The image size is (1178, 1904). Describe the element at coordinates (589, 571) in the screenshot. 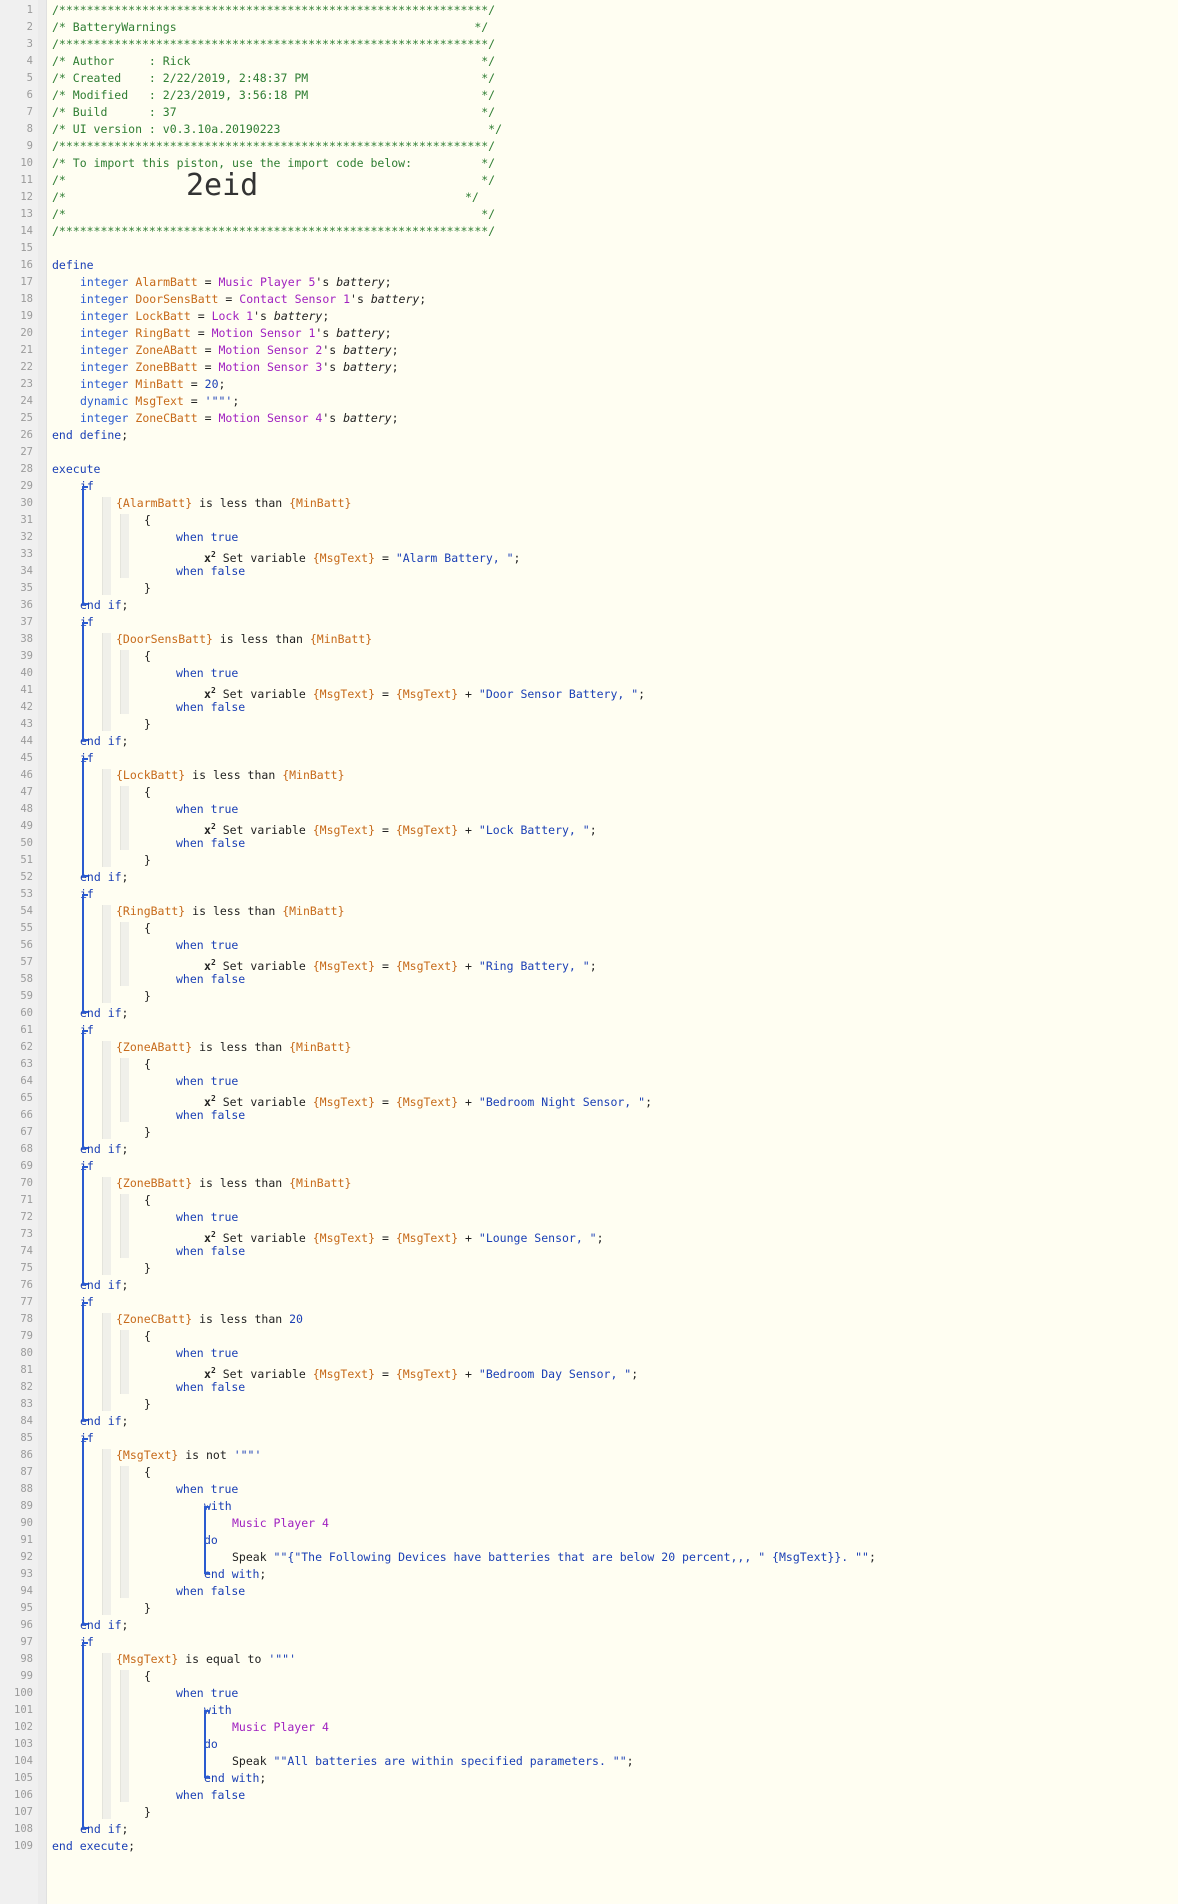

I see `code-line: 34 when false` at that location.